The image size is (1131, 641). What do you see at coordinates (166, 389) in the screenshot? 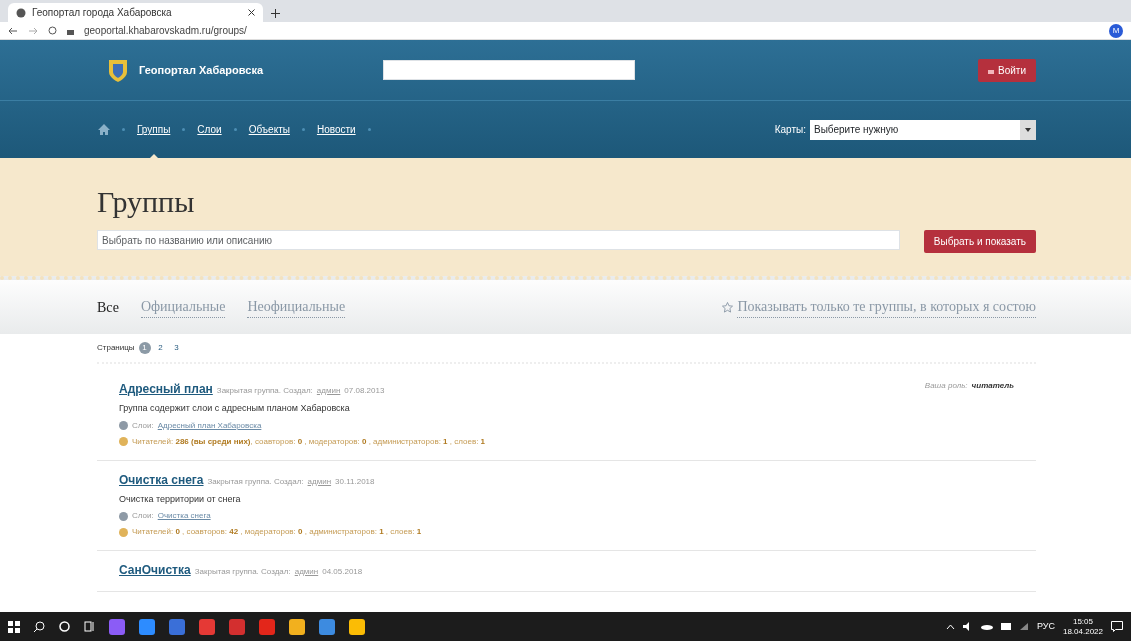
I see `group-name-link: Адресный план` at bounding box center [166, 389].